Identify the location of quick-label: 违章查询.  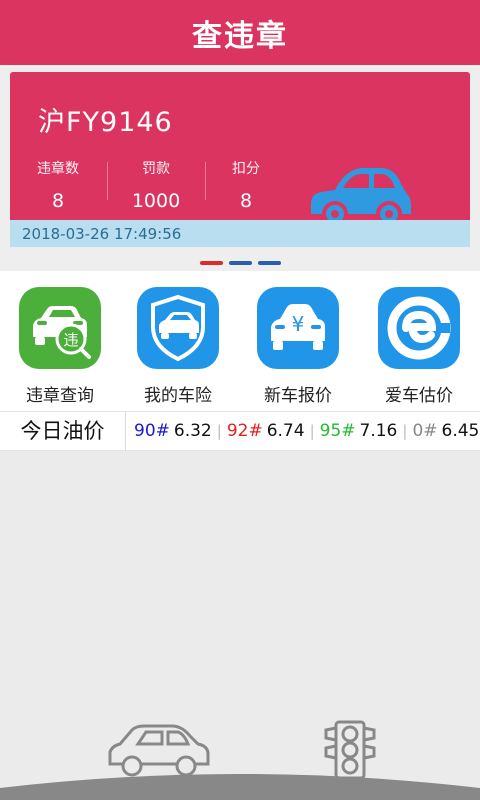
(60, 396).